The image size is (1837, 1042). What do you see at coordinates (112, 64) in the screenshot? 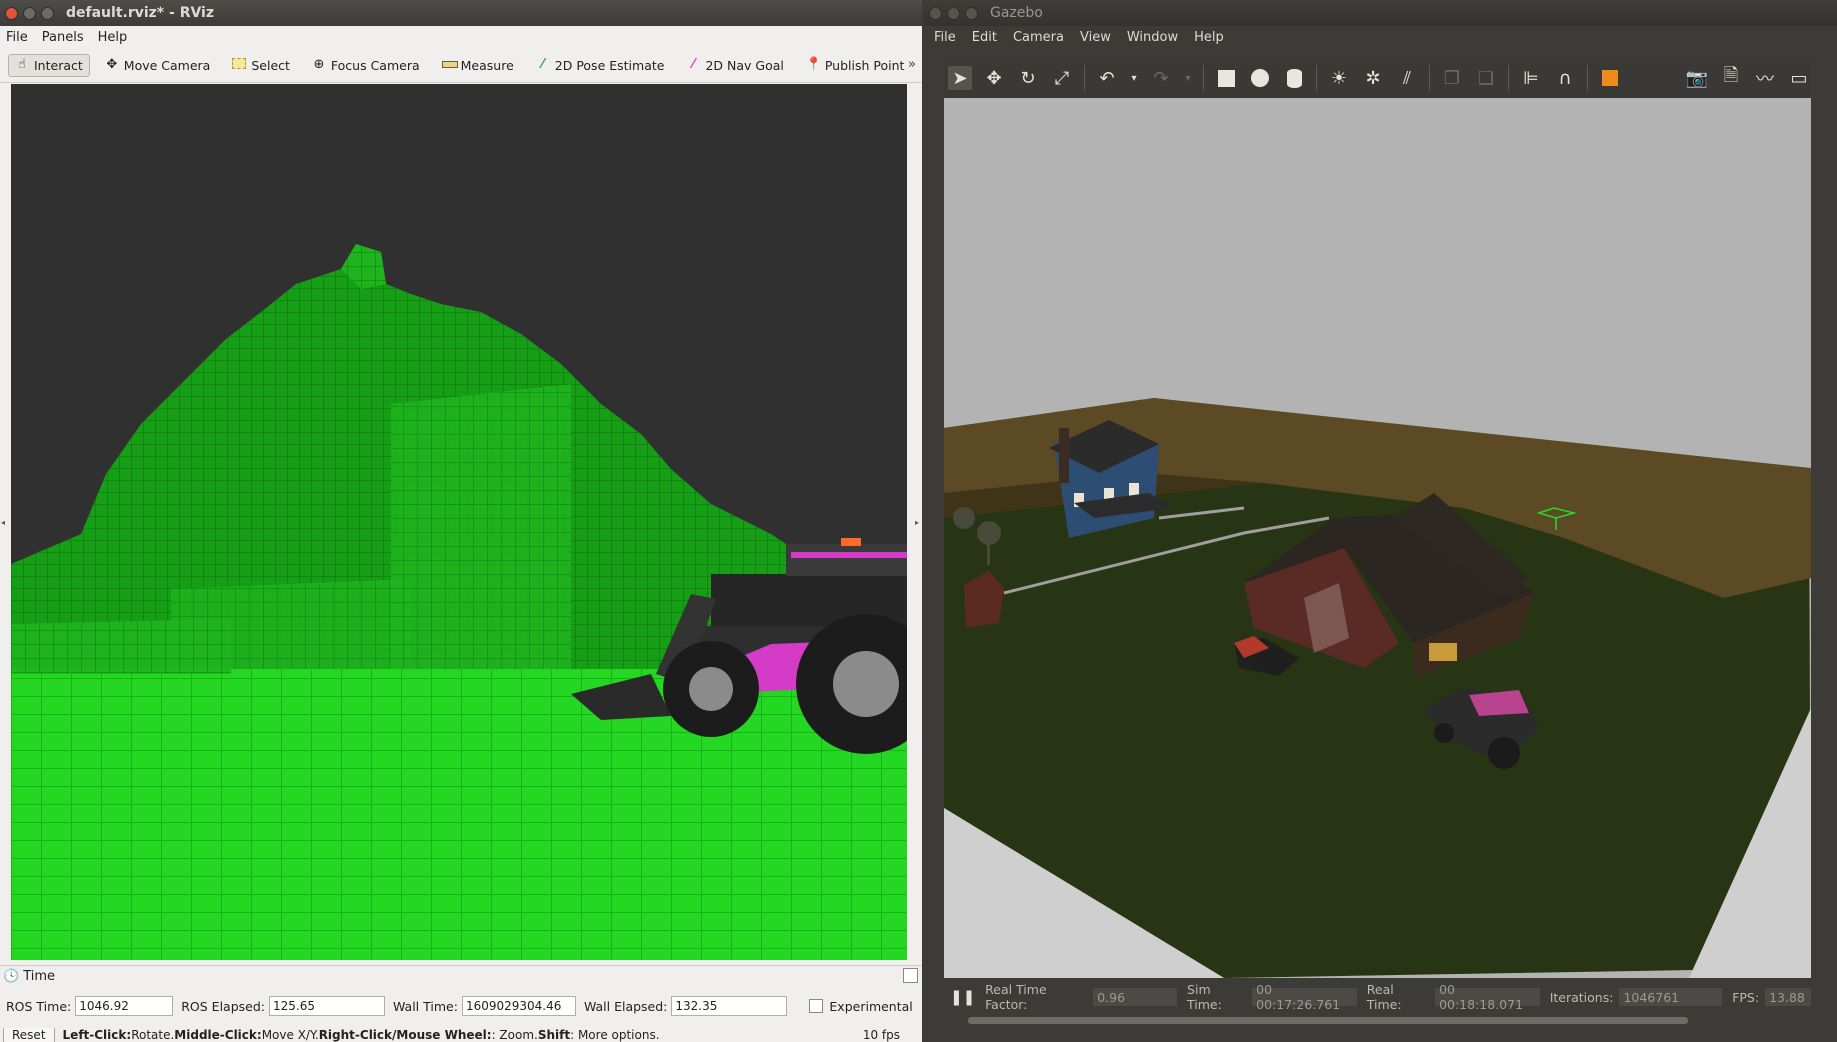
I see `move-camera-icon: ✥` at bounding box center [112, 64].